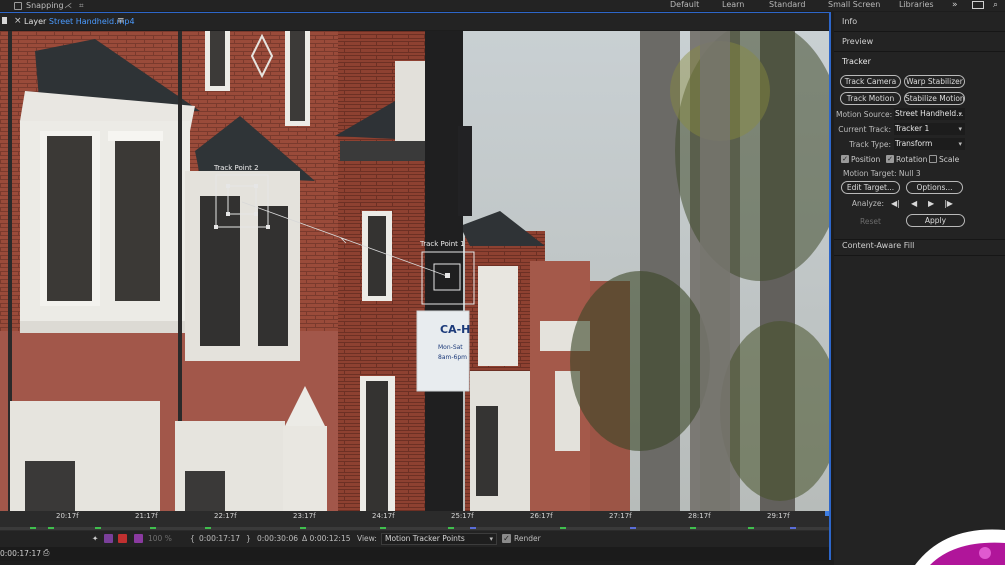 This screenshot has height=565, width=1005. Describe the element at coordinates (541, 516) in the screenshot. I see `tick-label: 26:17f` at that location.